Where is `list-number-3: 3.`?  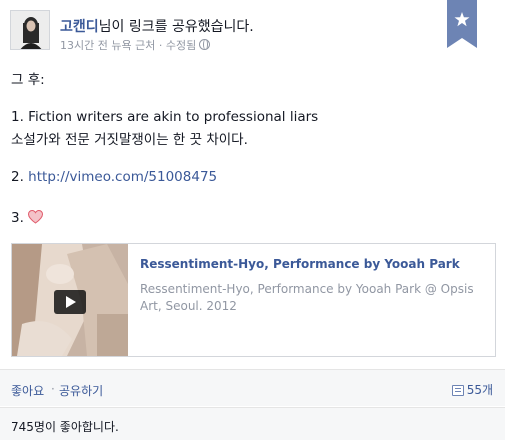
list-number-3: 3. is located at coordinates (17, 218).